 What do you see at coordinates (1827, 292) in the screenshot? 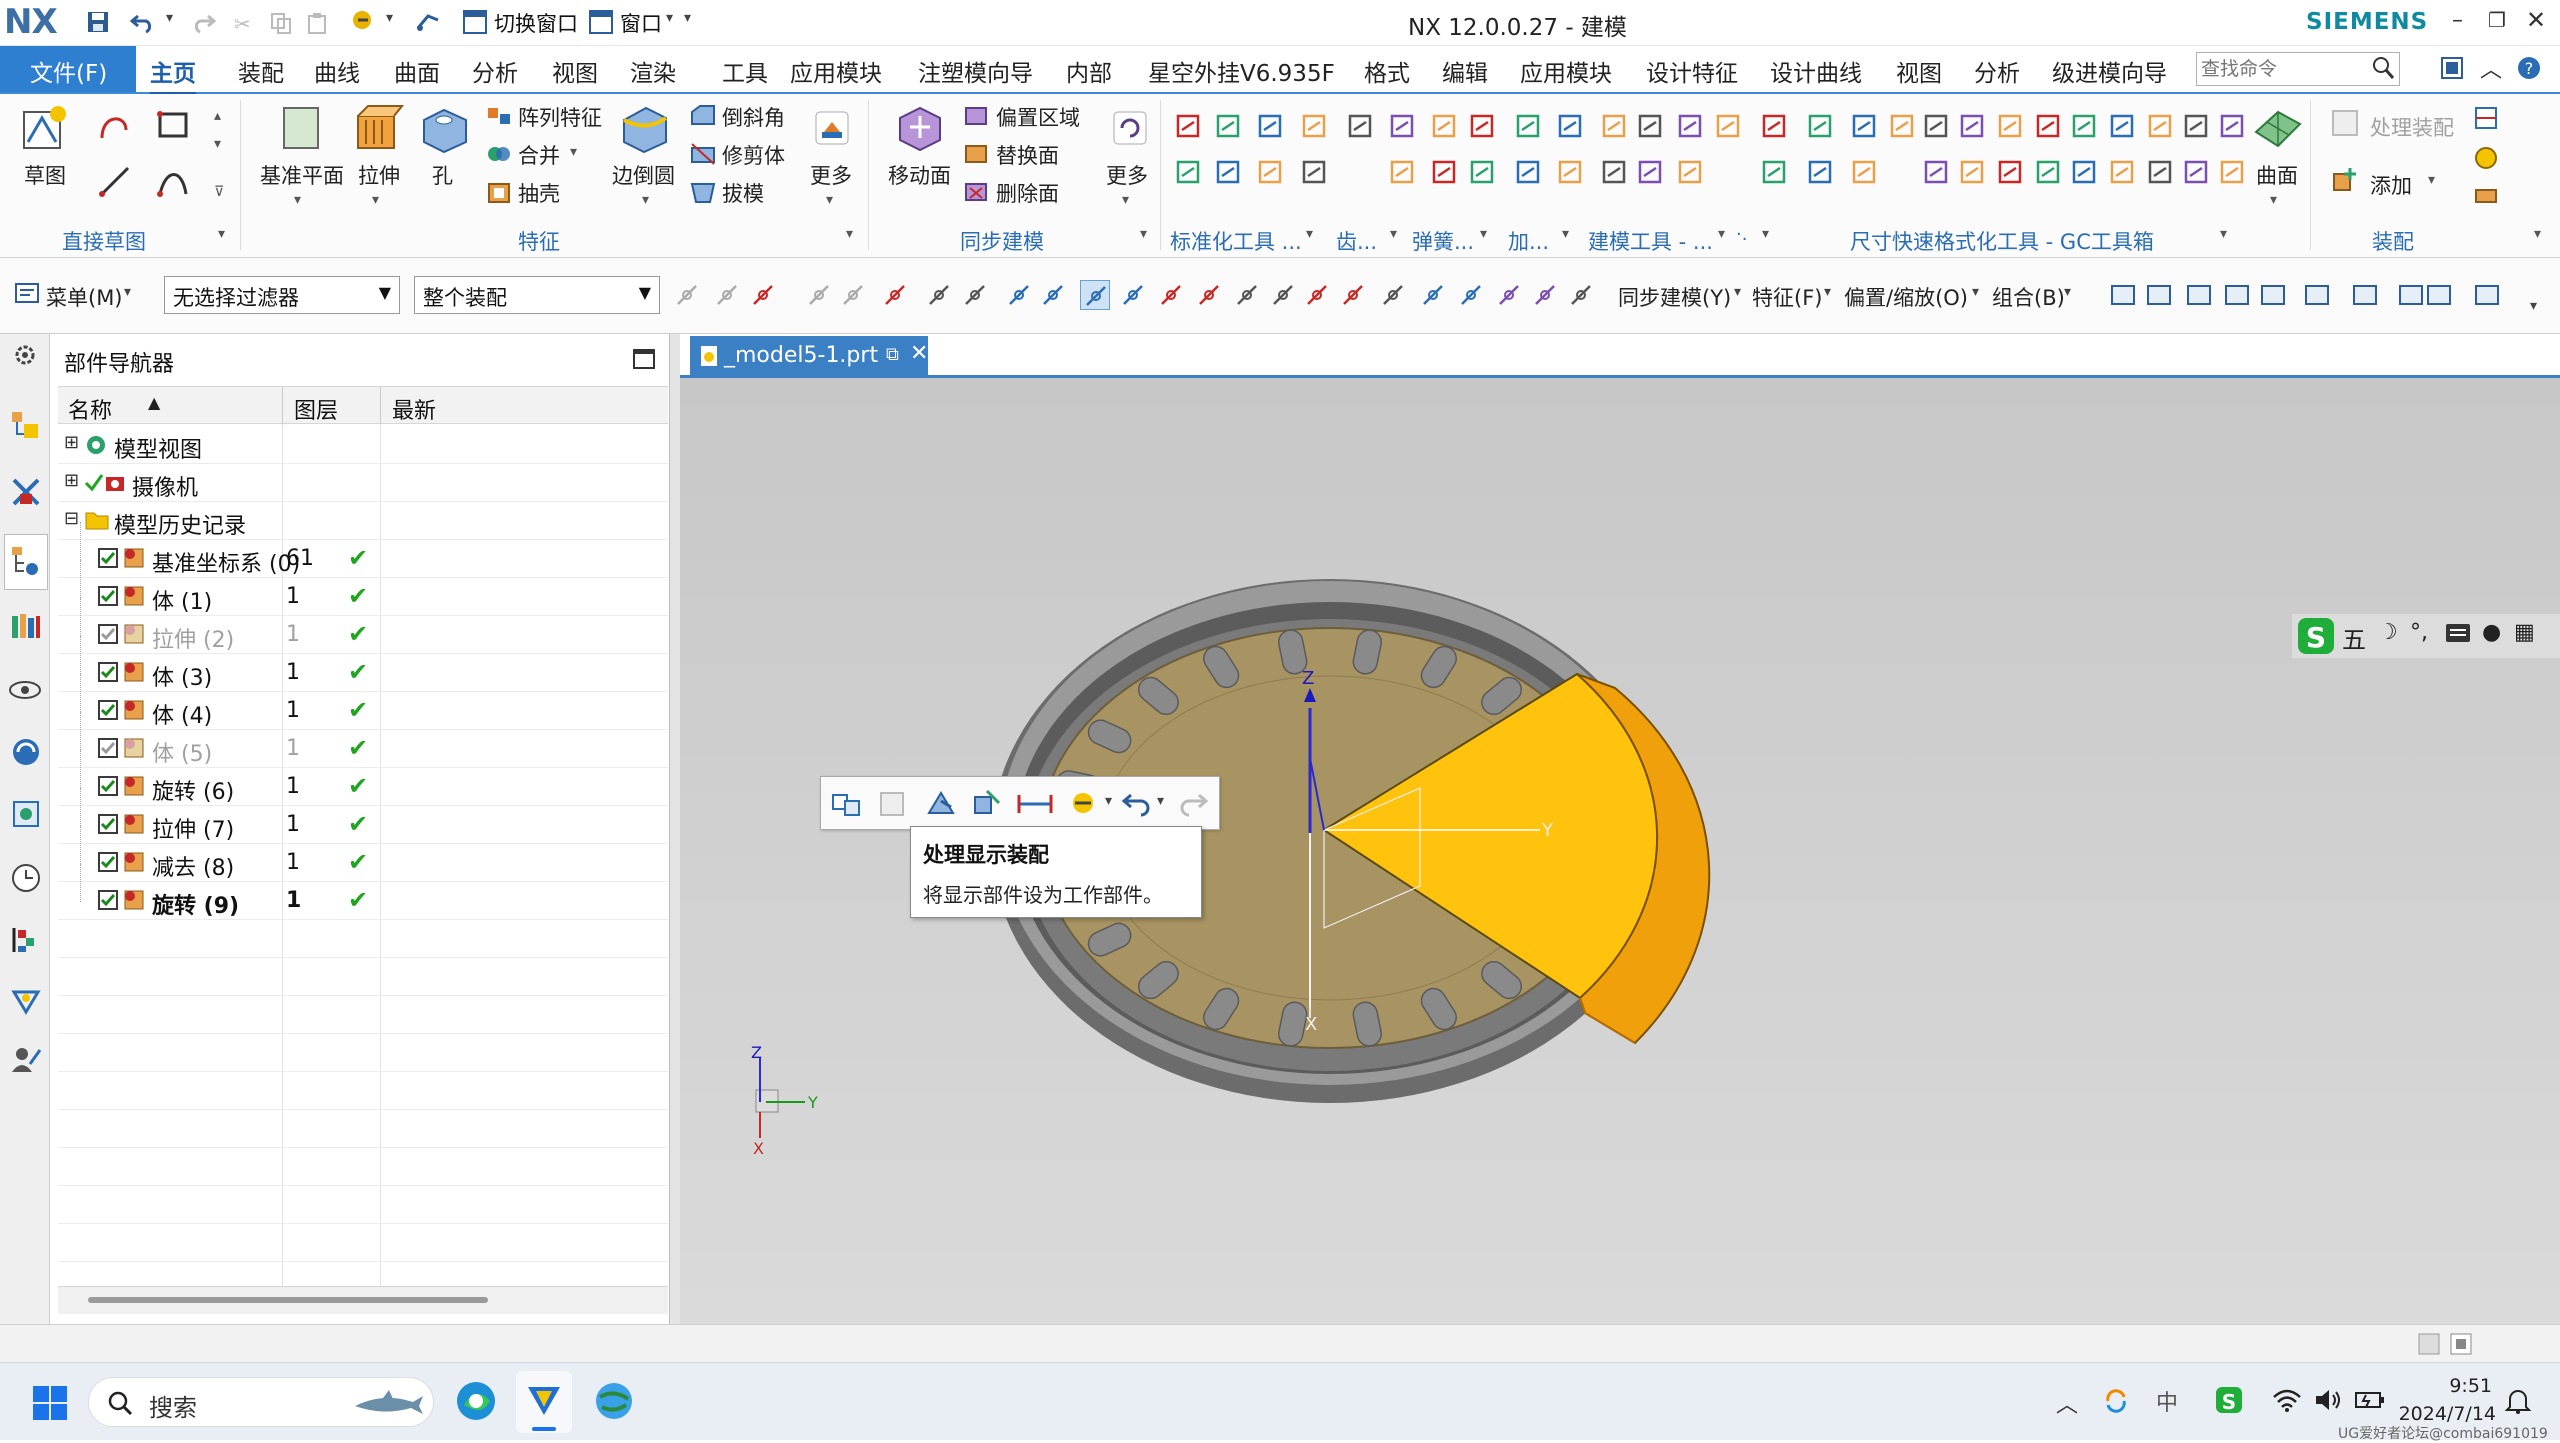
I see `feature-menu-dropdown-icon: ▾` at bounding box center [1827, 292].